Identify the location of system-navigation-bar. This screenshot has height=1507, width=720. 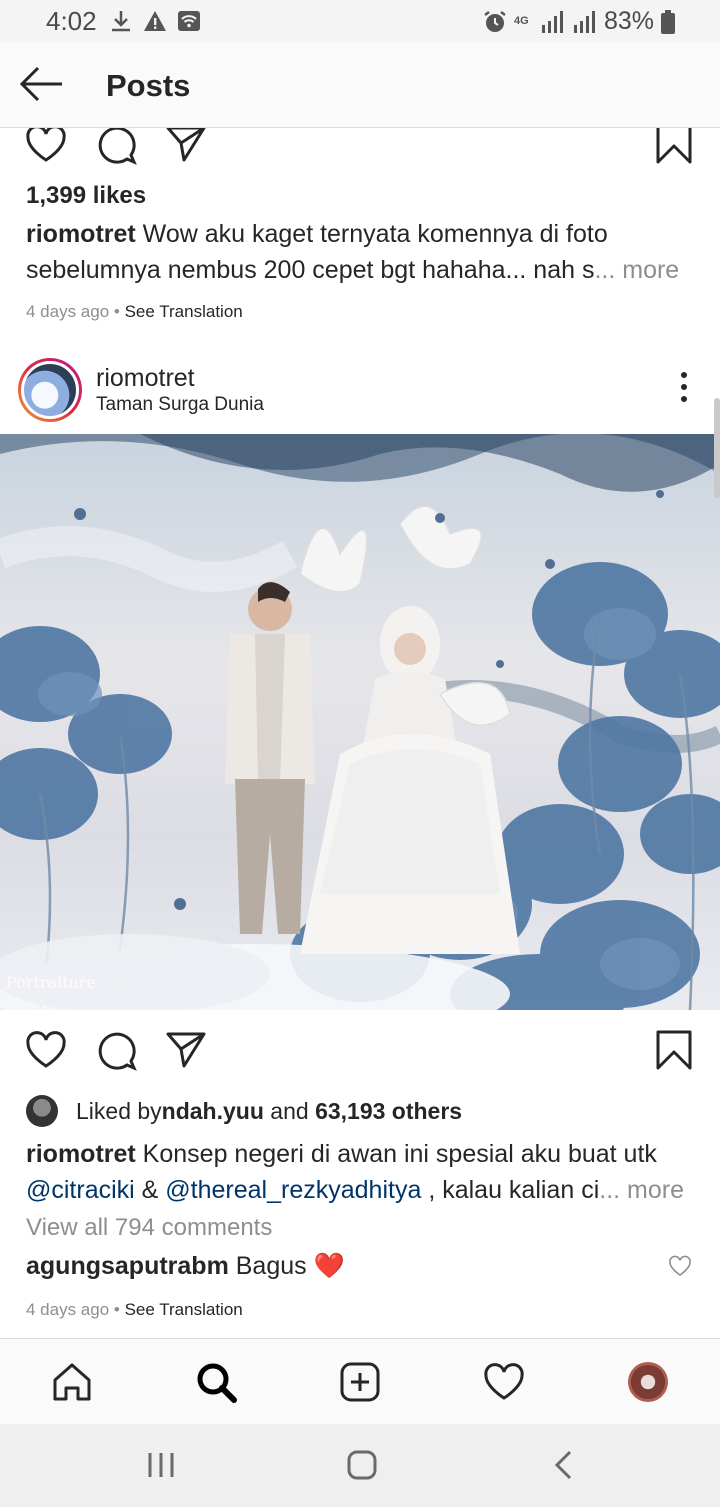
(360, 1465).